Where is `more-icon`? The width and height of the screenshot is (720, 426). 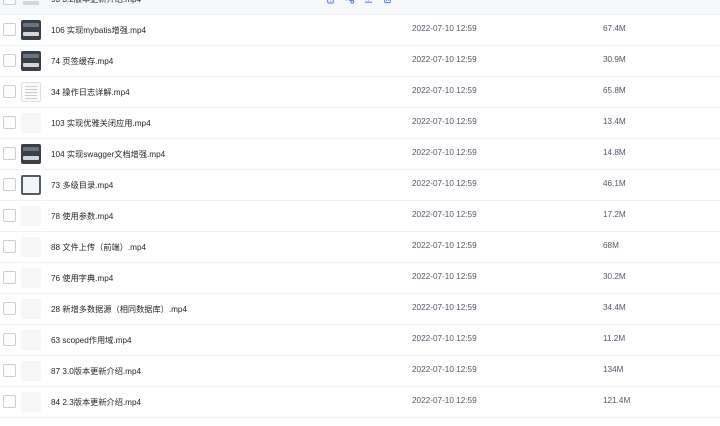 more-icon is located at coordinates (406, 2).